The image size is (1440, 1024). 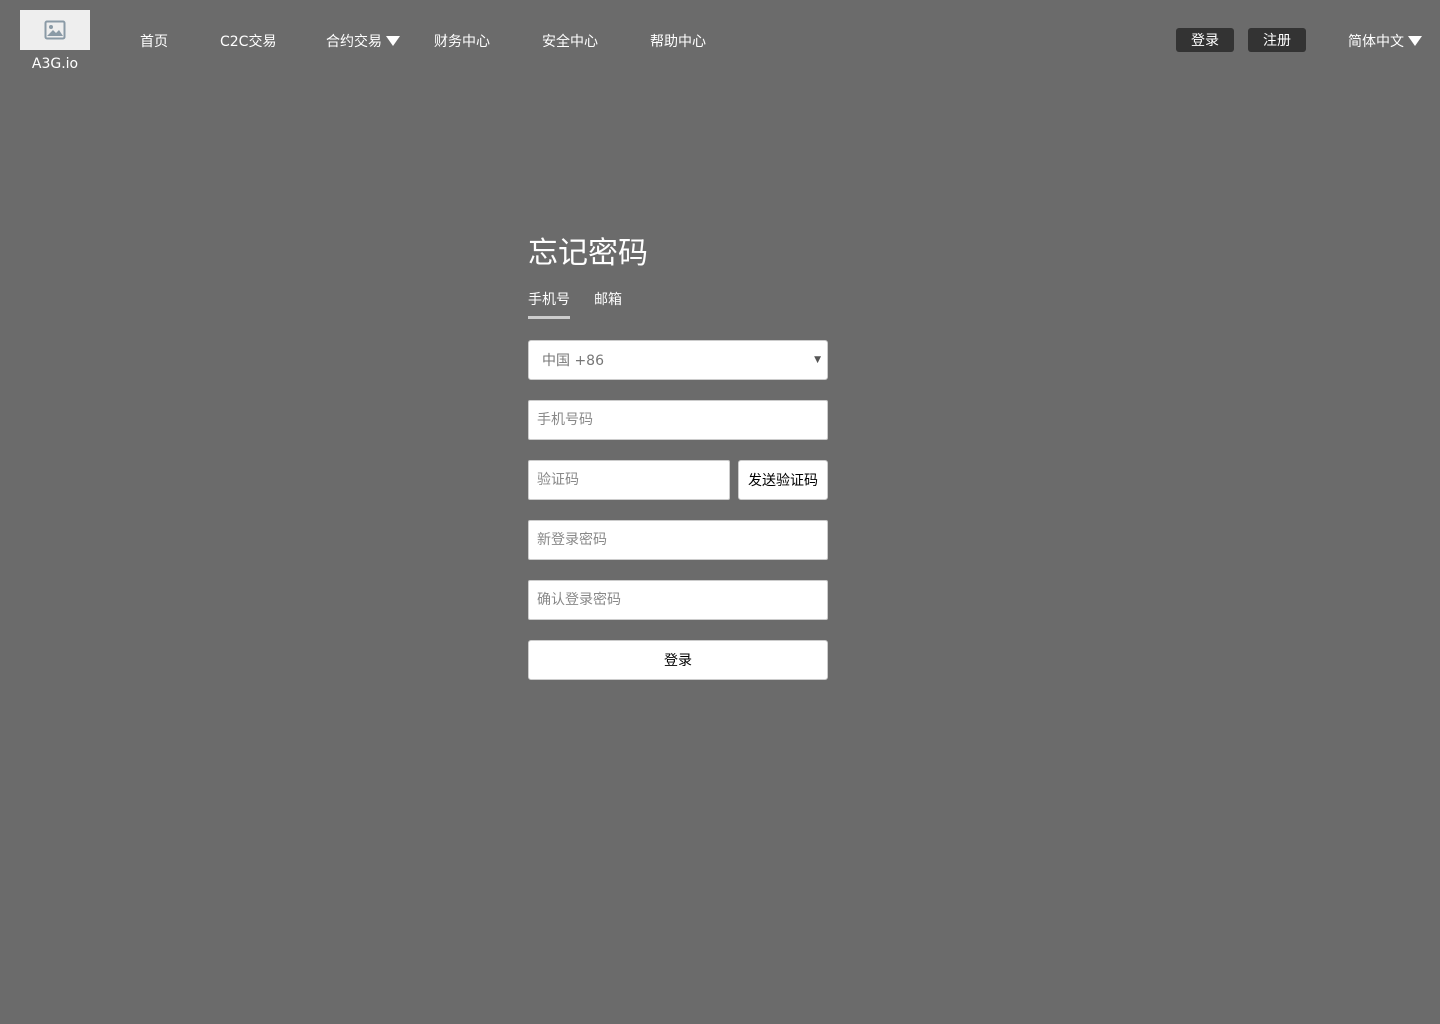 What do you see at coordinates (1205, 40) in the screenshot?
I see `login-button: 登录` at bounding box center [1205, 40].